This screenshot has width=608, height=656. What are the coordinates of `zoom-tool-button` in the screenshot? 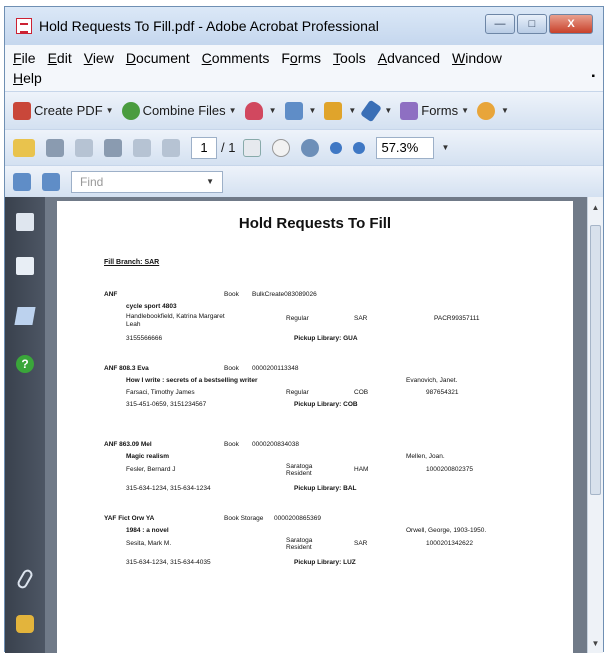 It's located at (311, 147).